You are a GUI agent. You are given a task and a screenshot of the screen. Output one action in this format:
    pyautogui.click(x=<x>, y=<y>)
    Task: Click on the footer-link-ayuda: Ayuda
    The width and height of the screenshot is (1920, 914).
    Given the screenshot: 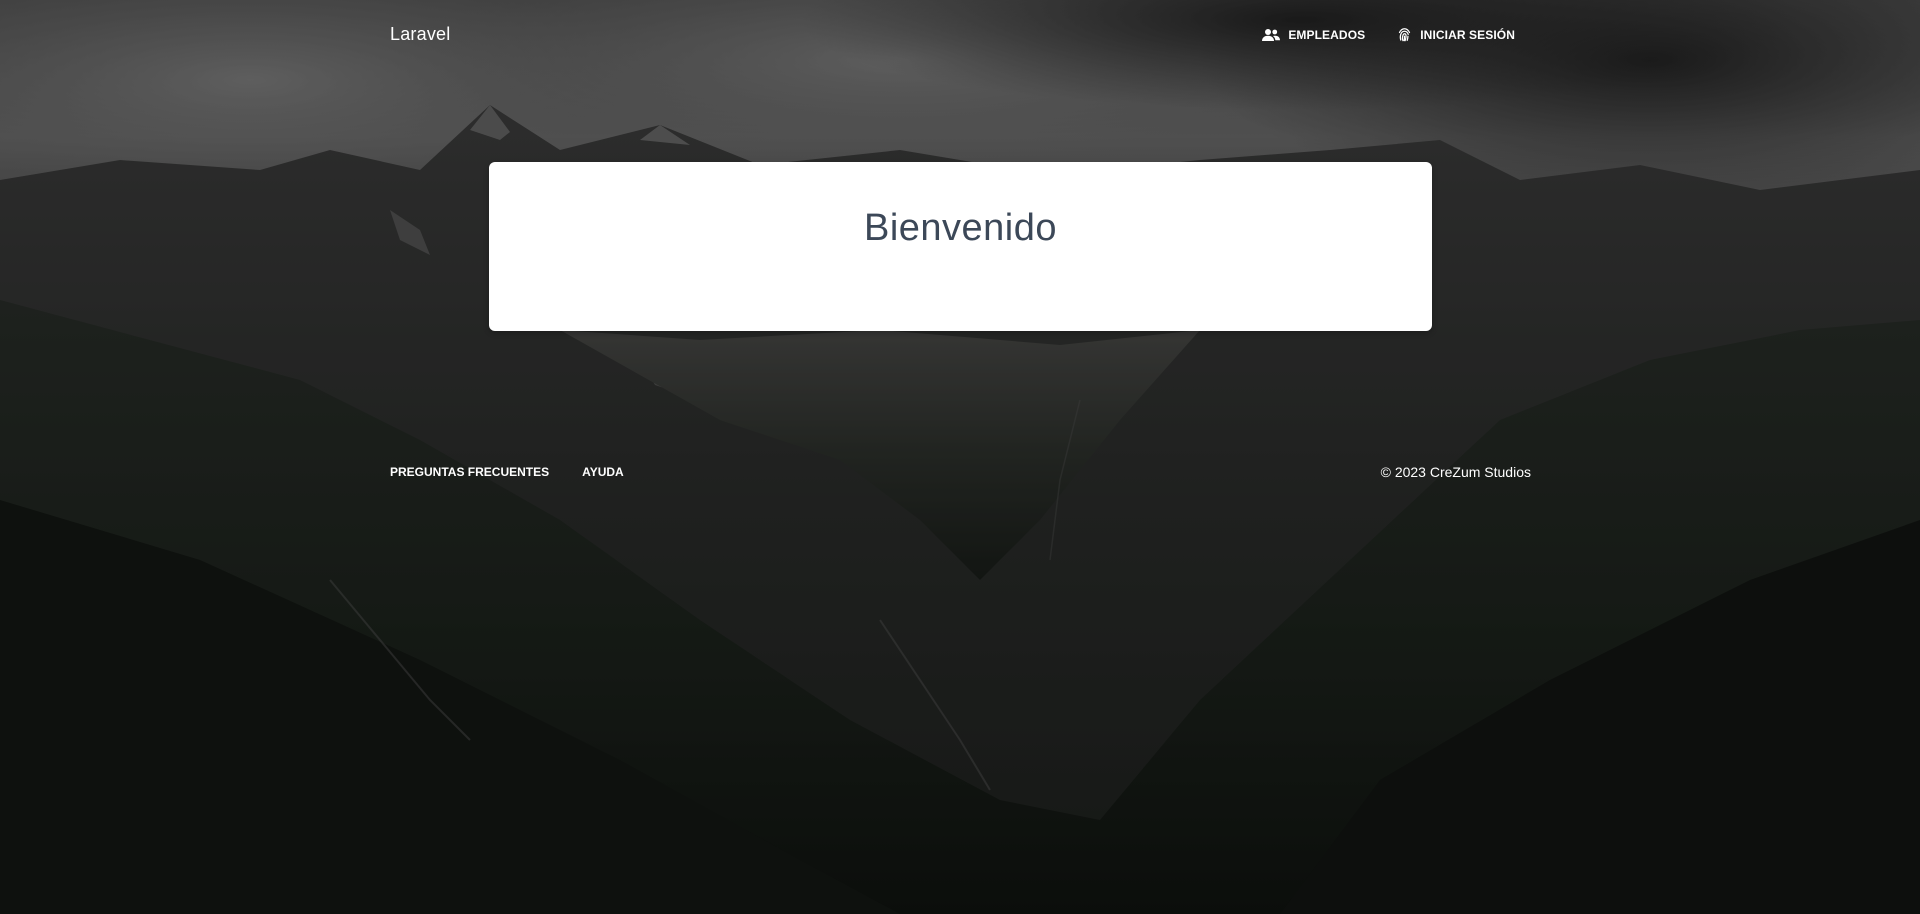 What is the action you would take?
    pyautogui.click(x=603, y=472)
    